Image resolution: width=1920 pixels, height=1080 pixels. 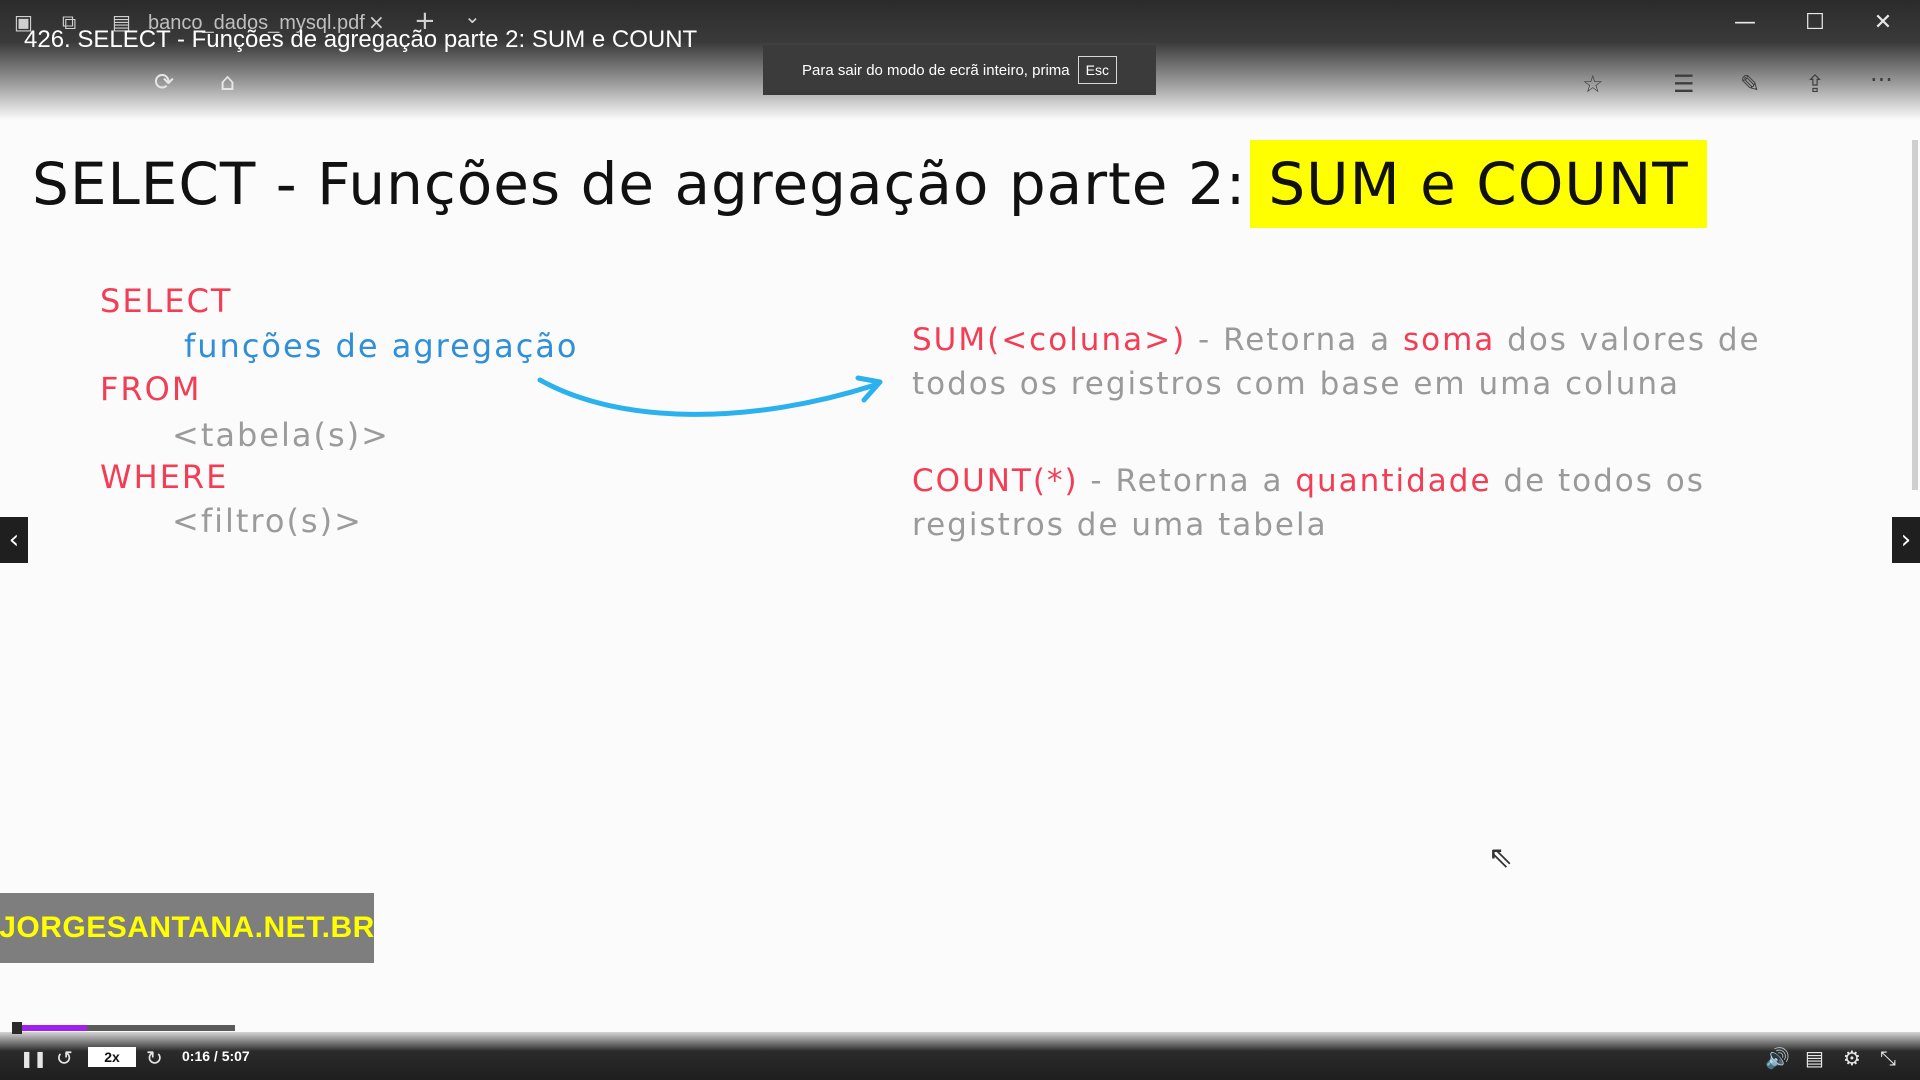 I want to click on pause-button: ❚❚, so click(x=33, y=1058).